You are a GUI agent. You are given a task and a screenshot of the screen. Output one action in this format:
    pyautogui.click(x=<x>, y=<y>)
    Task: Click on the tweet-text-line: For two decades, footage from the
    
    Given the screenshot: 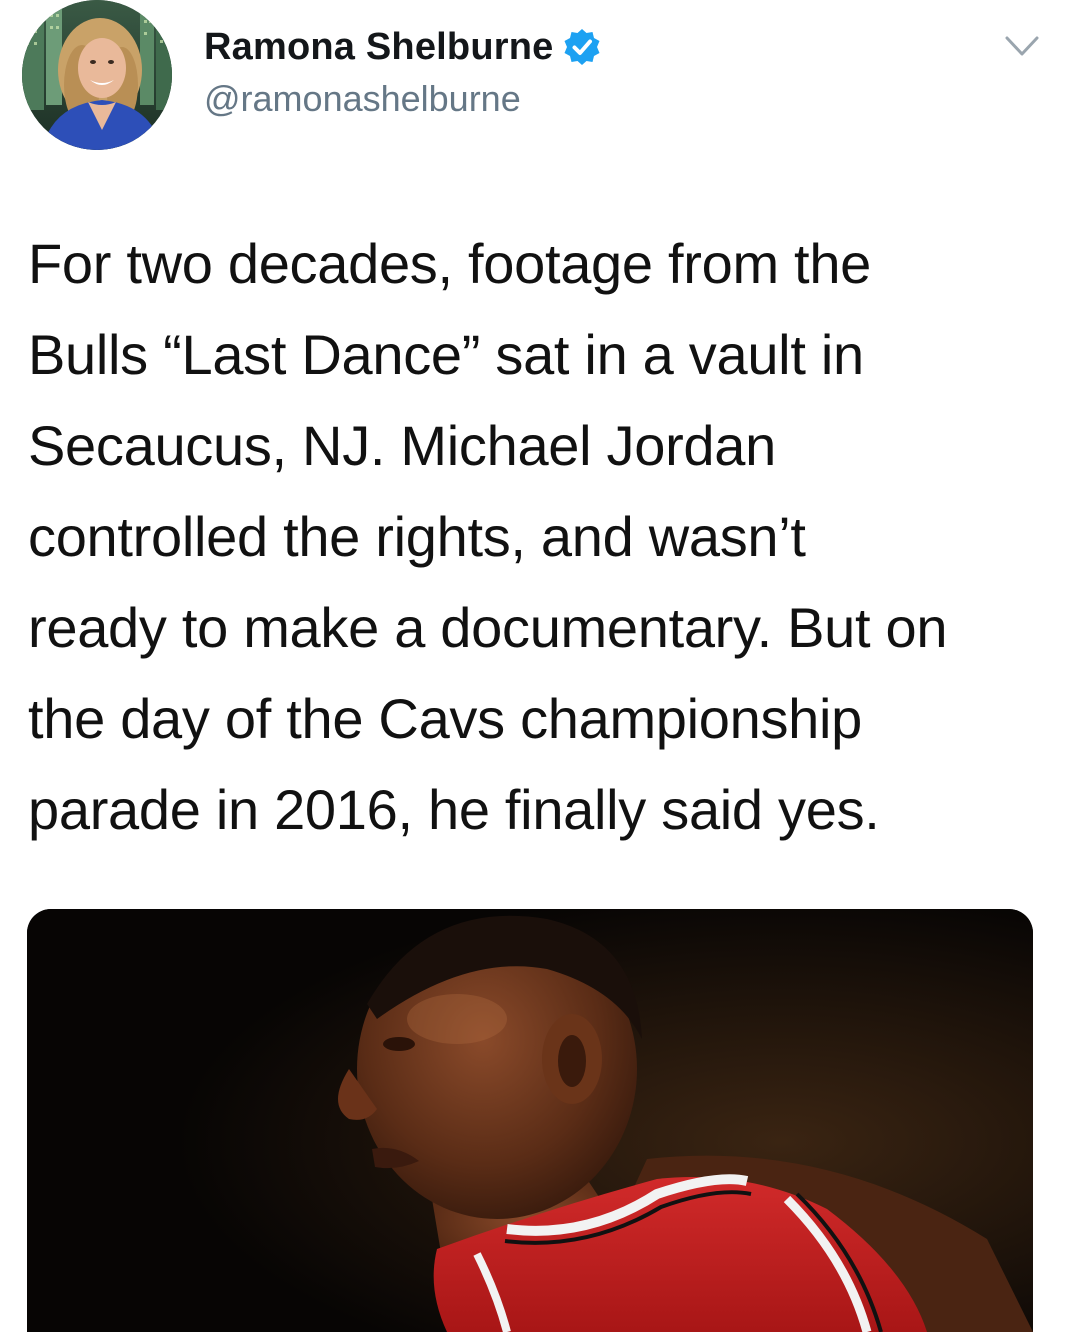 What is the action you would take?
    pyautogui.click(x=450, y=263)
    